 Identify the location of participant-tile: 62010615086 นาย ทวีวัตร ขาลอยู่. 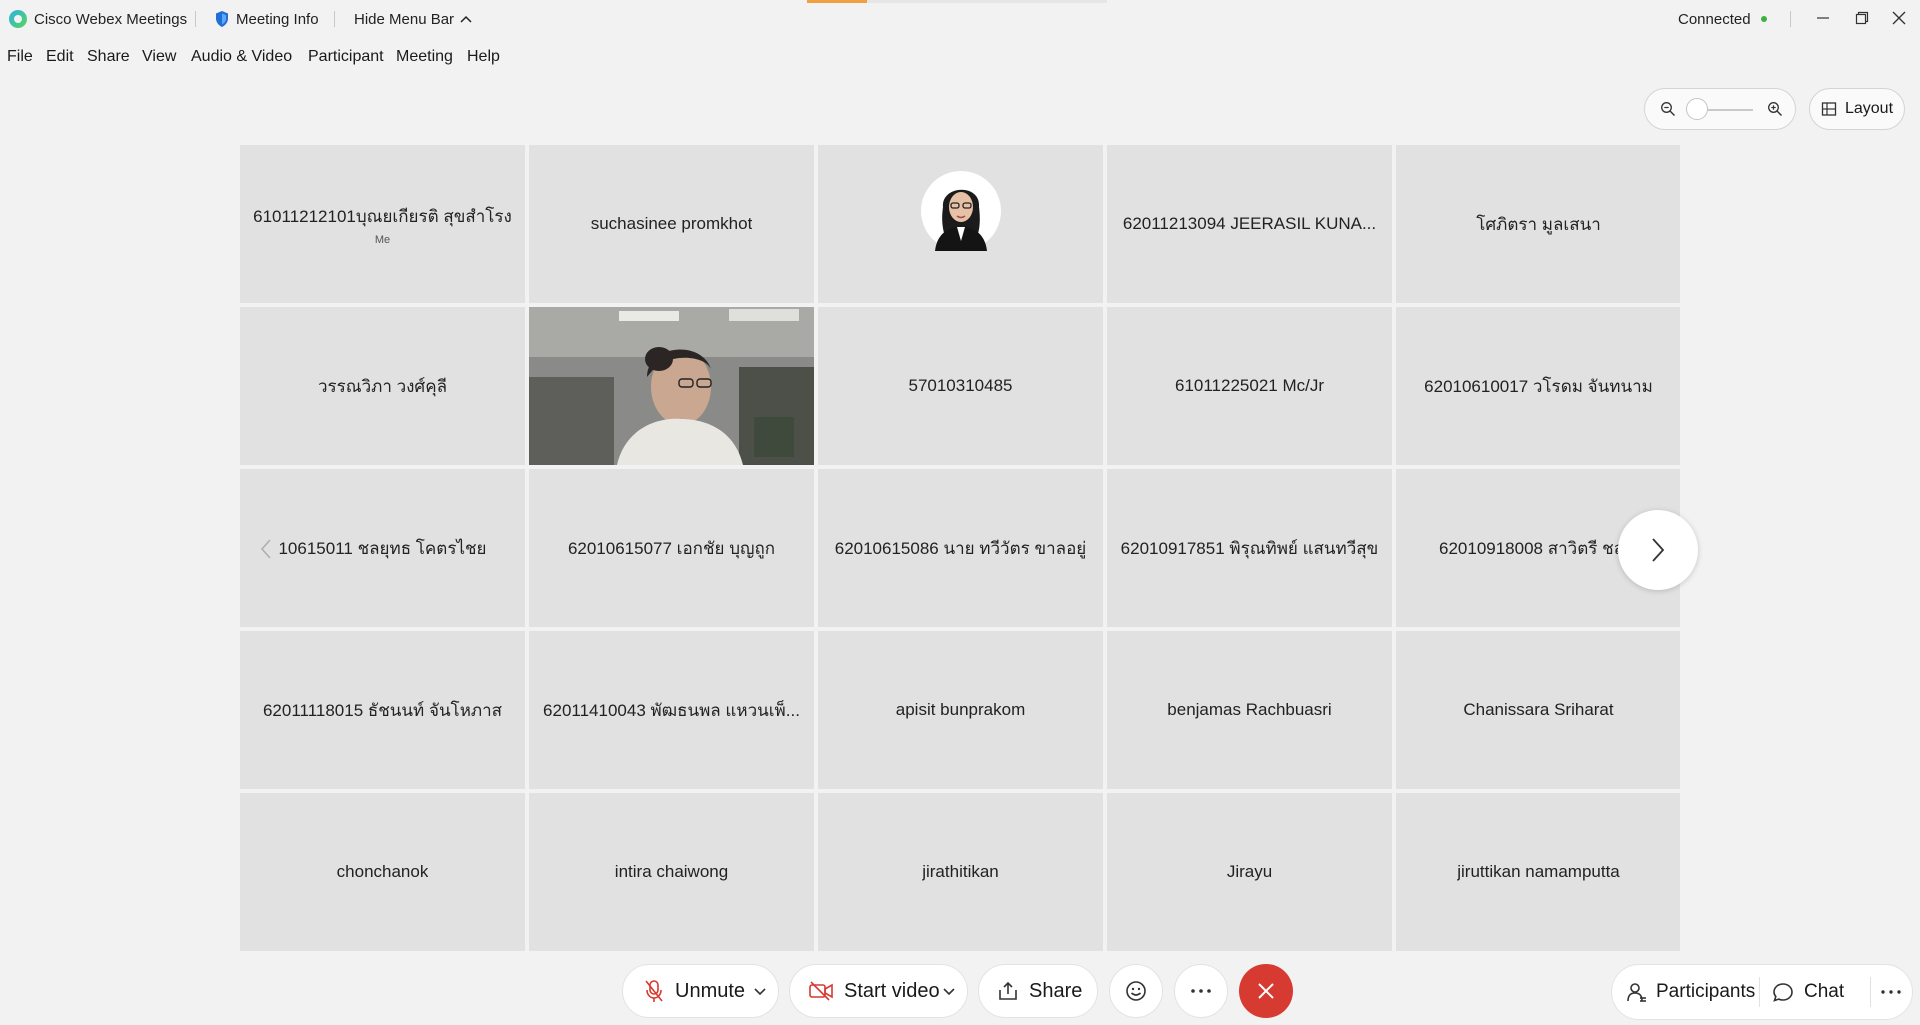
(960, 548).